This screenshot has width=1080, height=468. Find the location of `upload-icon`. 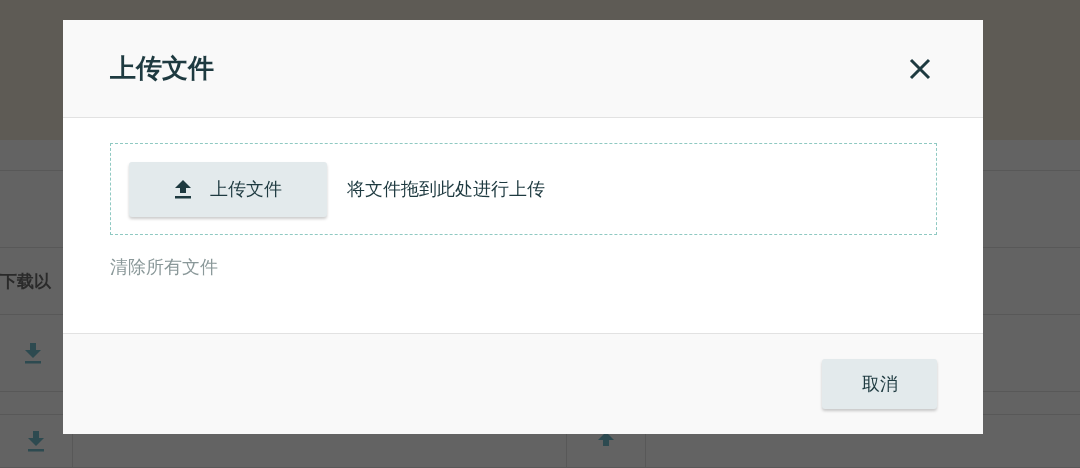

upload-icon is located at coordinates (183, 189).